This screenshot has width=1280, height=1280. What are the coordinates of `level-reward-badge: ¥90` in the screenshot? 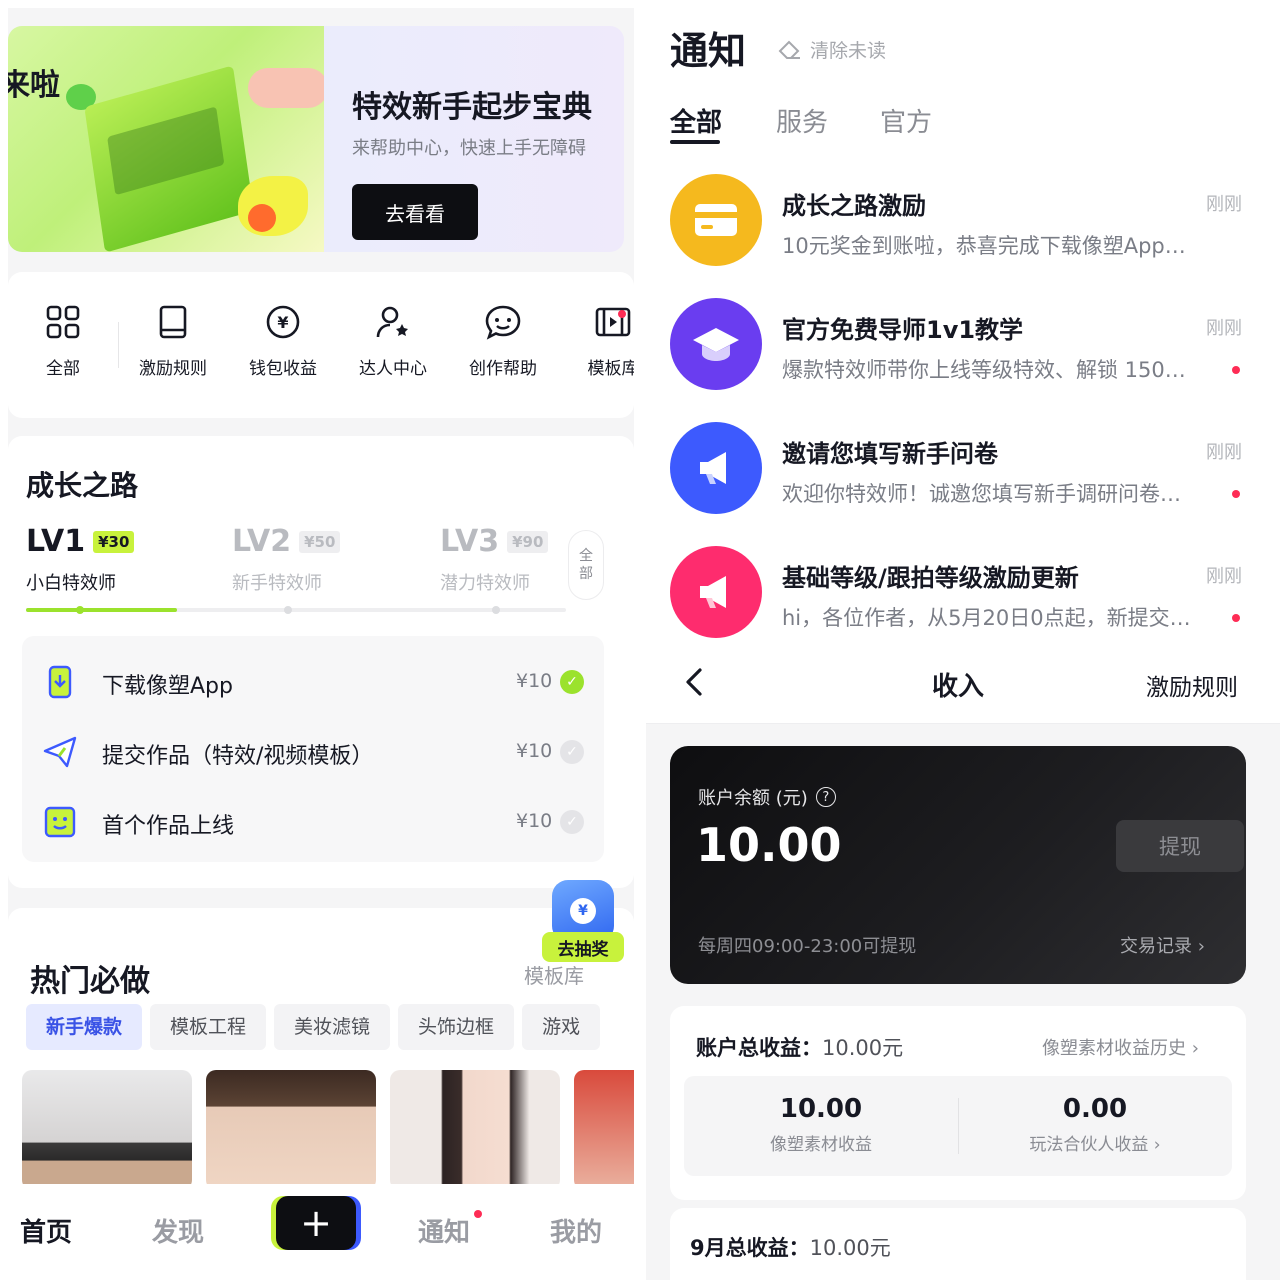 It's located at (528, 541).